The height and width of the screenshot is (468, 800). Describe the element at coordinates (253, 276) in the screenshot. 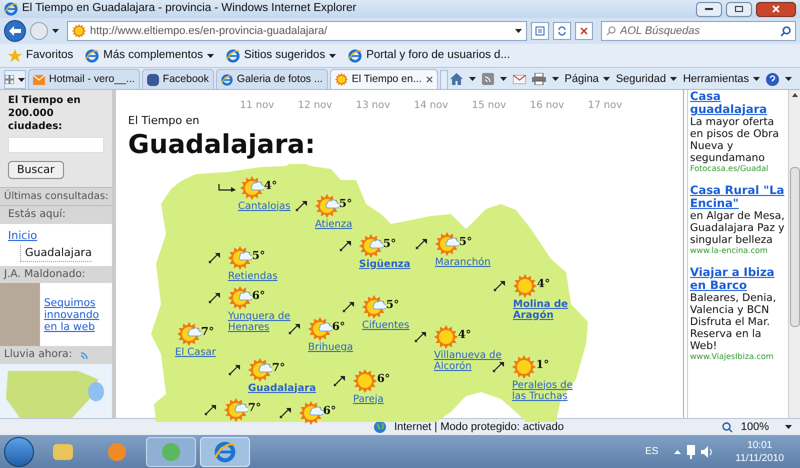

I see `town-link: Retiendas` at that location.